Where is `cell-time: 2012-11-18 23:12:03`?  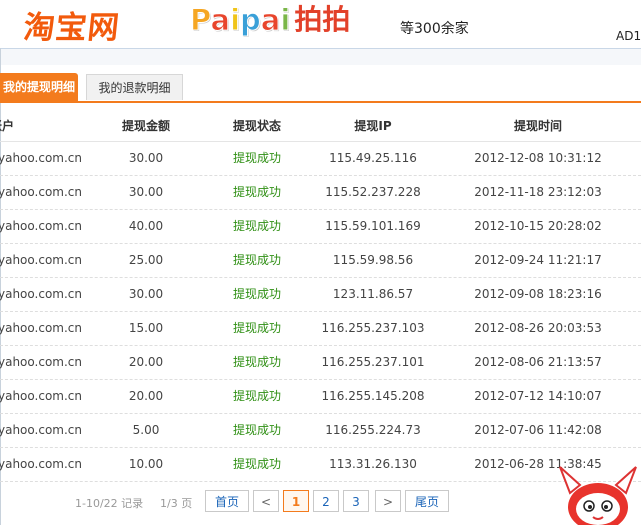
cell-time: 2012-11-18 23:12:03 is located at coordinates (538, 192).